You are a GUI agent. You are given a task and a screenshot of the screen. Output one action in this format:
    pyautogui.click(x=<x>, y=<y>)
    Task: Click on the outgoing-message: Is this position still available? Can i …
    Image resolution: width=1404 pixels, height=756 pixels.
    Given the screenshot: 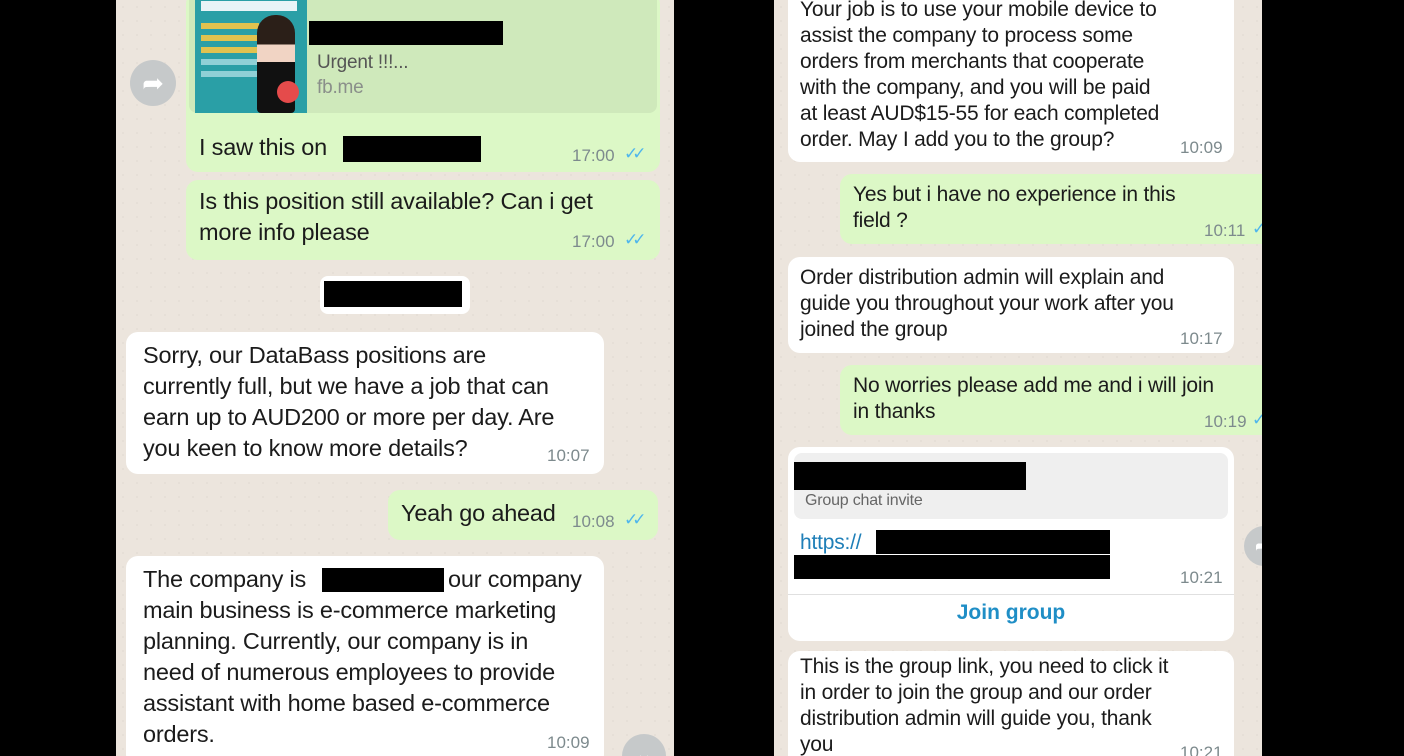 What is the action you would take?
    pyautogui.click(x=423, y=220)
    